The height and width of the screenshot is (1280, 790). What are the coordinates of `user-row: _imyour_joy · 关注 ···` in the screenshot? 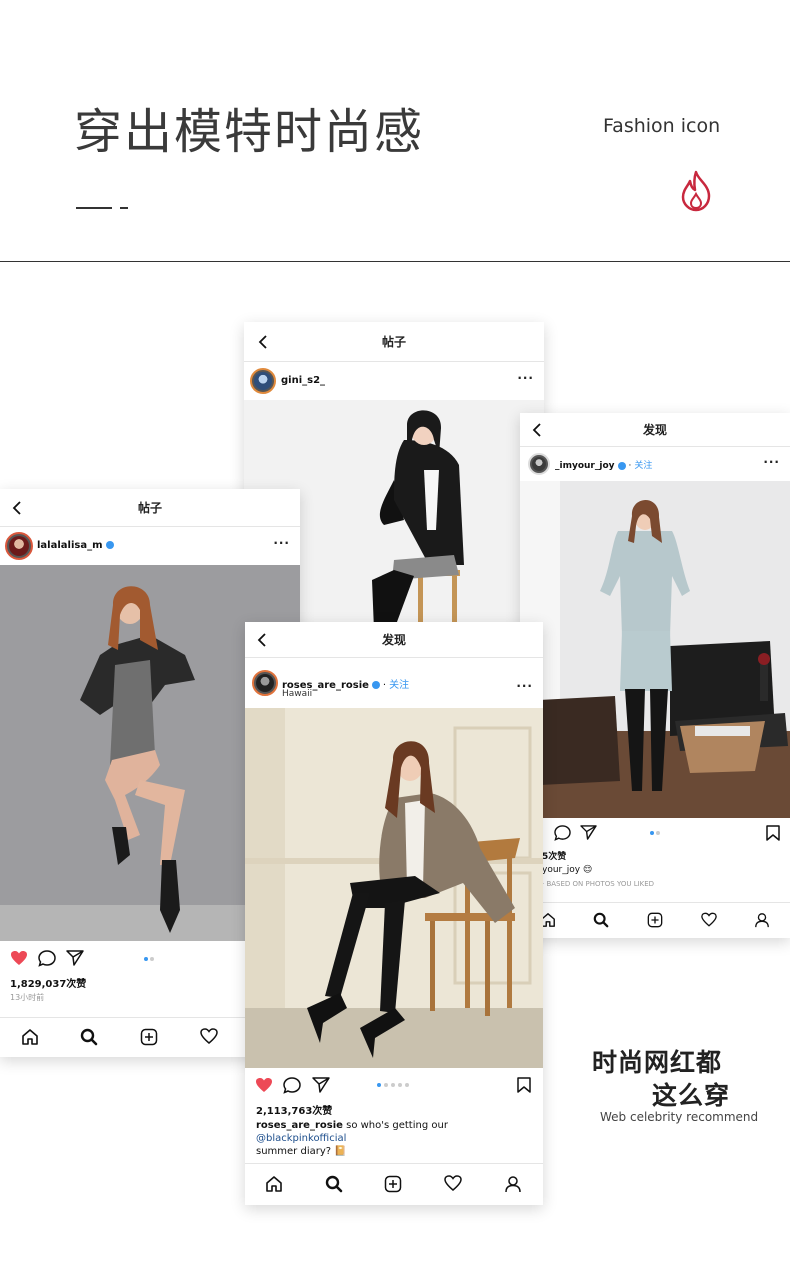 It's located at (655, 464).